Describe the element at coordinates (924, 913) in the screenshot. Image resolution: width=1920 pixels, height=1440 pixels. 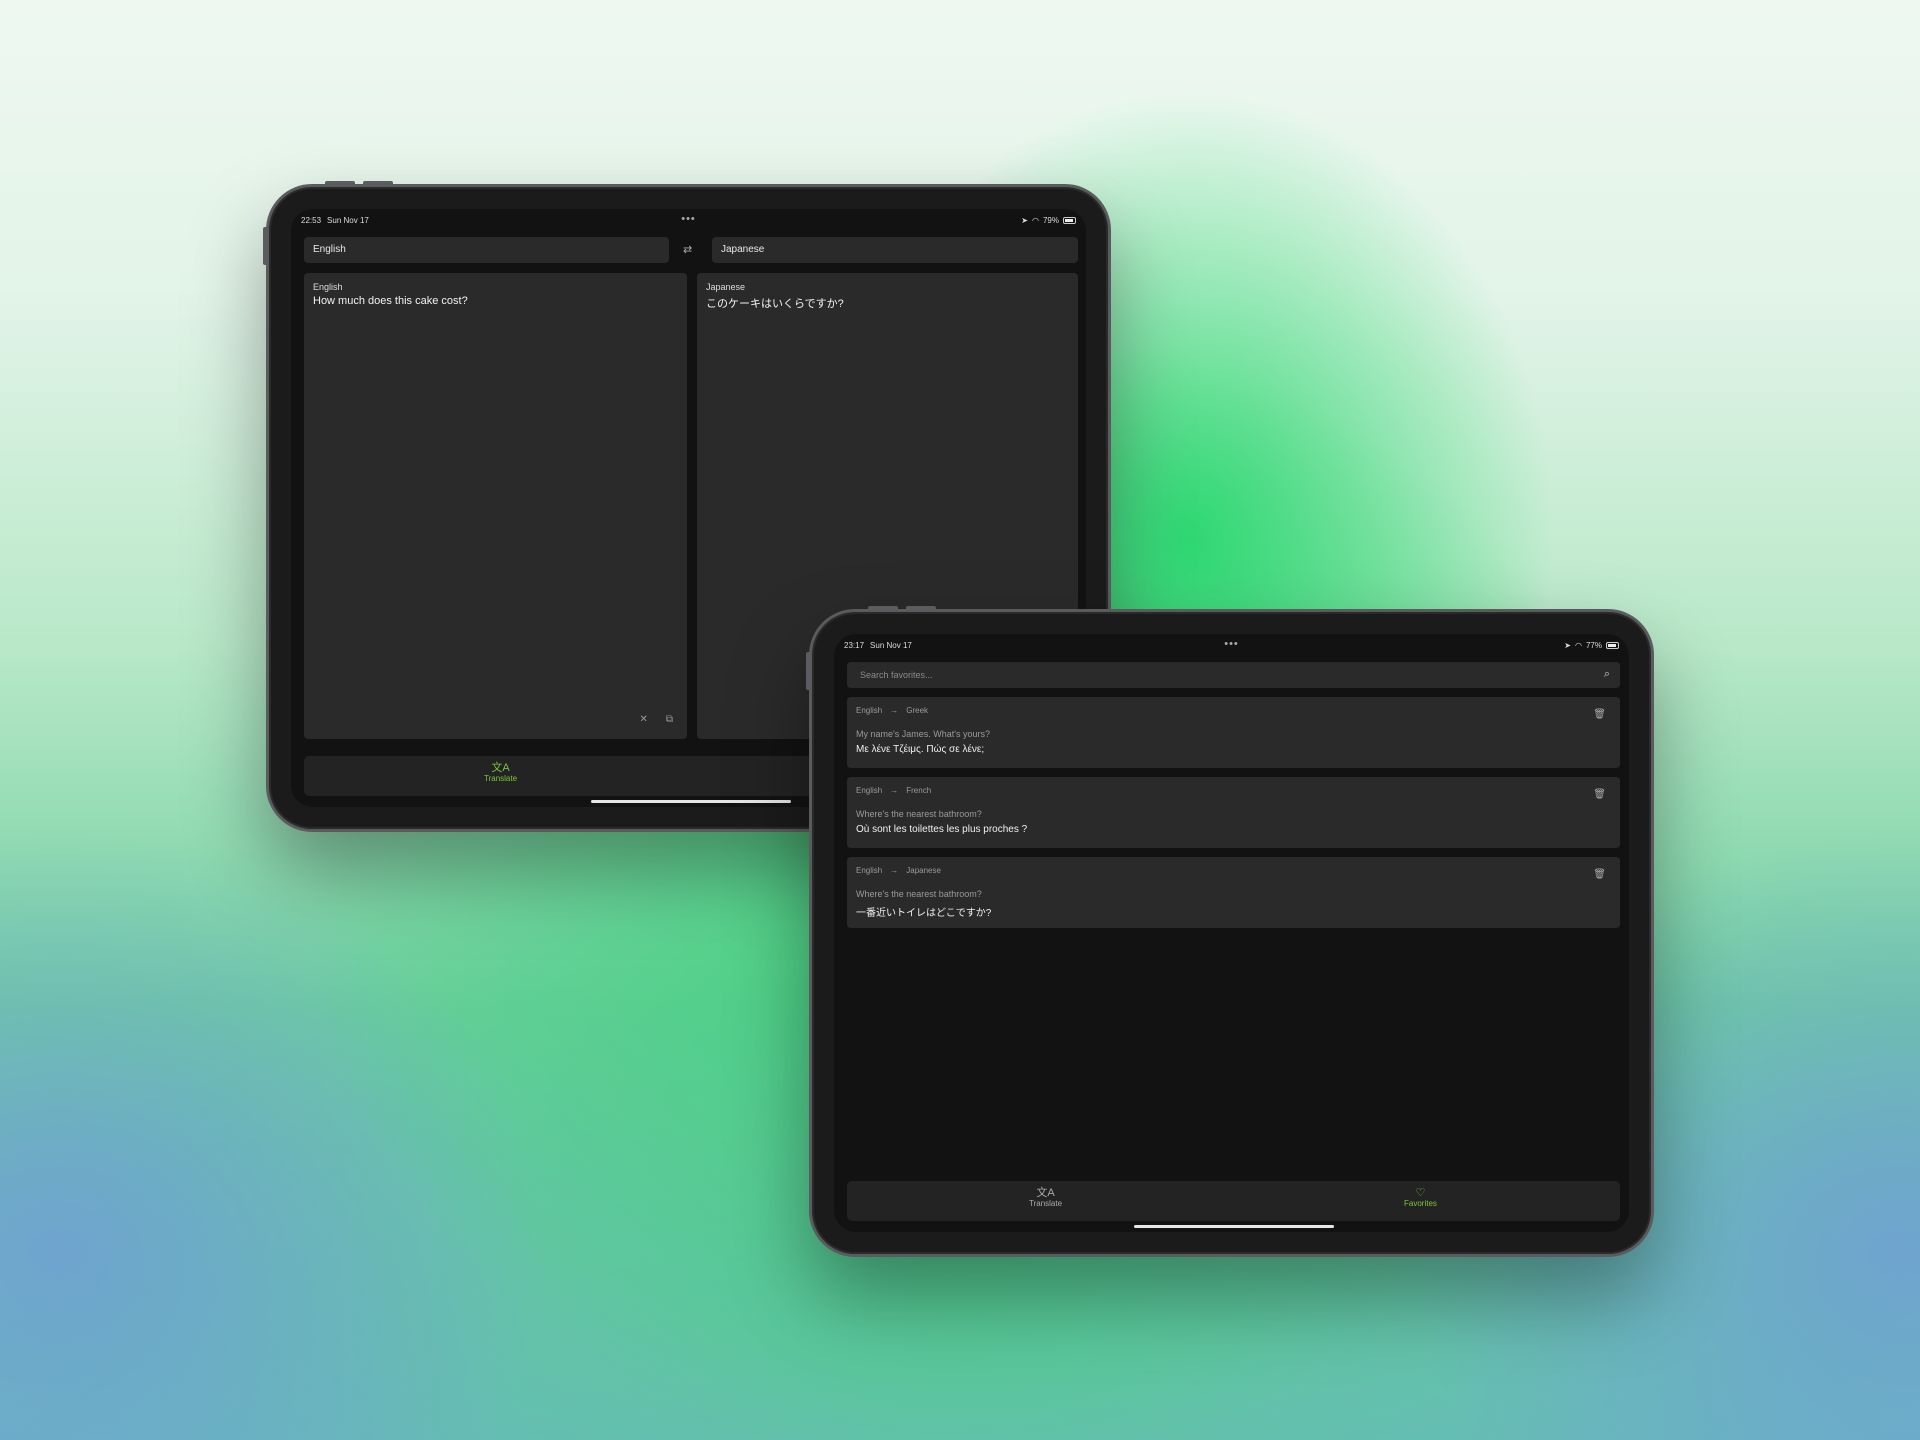
I see `favorite-translation: 一番近いトイレはどこですか?` at that location.